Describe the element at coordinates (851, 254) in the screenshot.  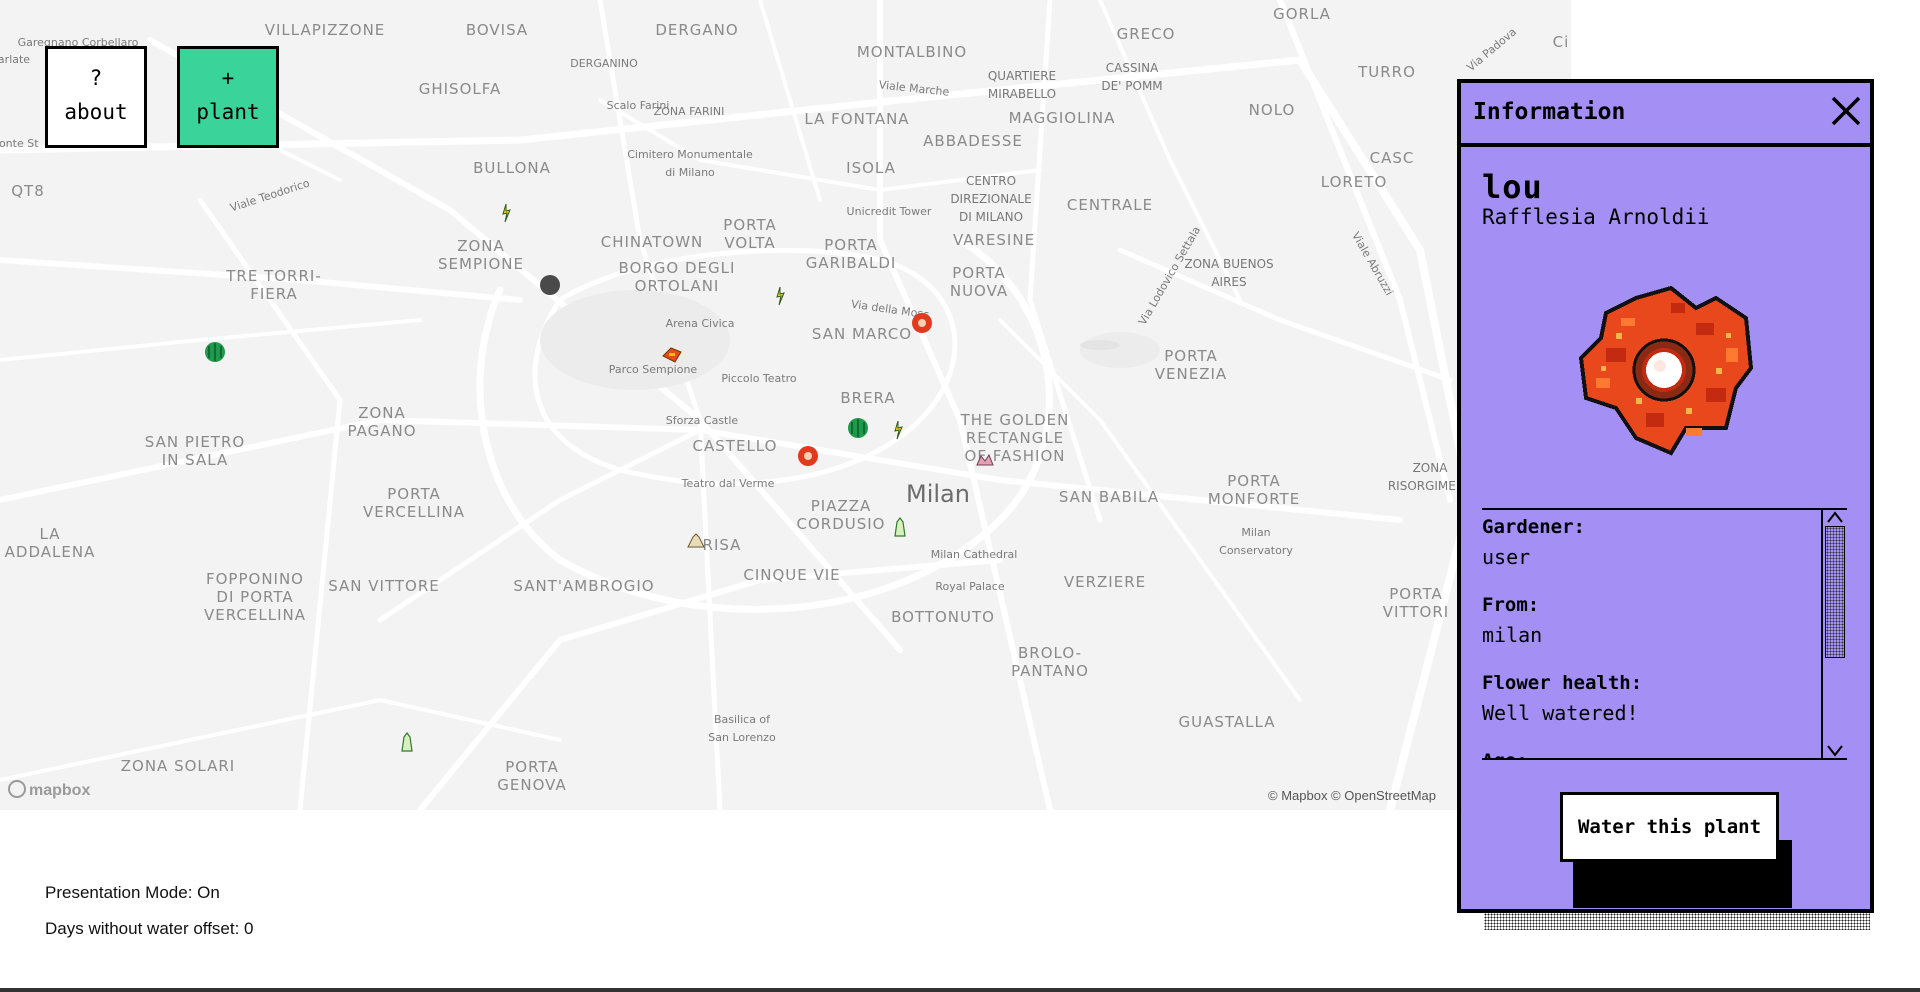
I see `map-label: PORTA GARIBALDI` at that location.